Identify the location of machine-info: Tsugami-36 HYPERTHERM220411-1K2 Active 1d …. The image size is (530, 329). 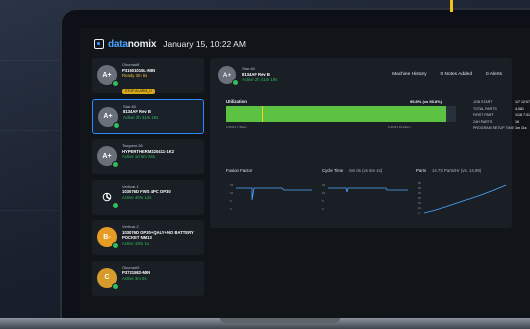
(162, 151).